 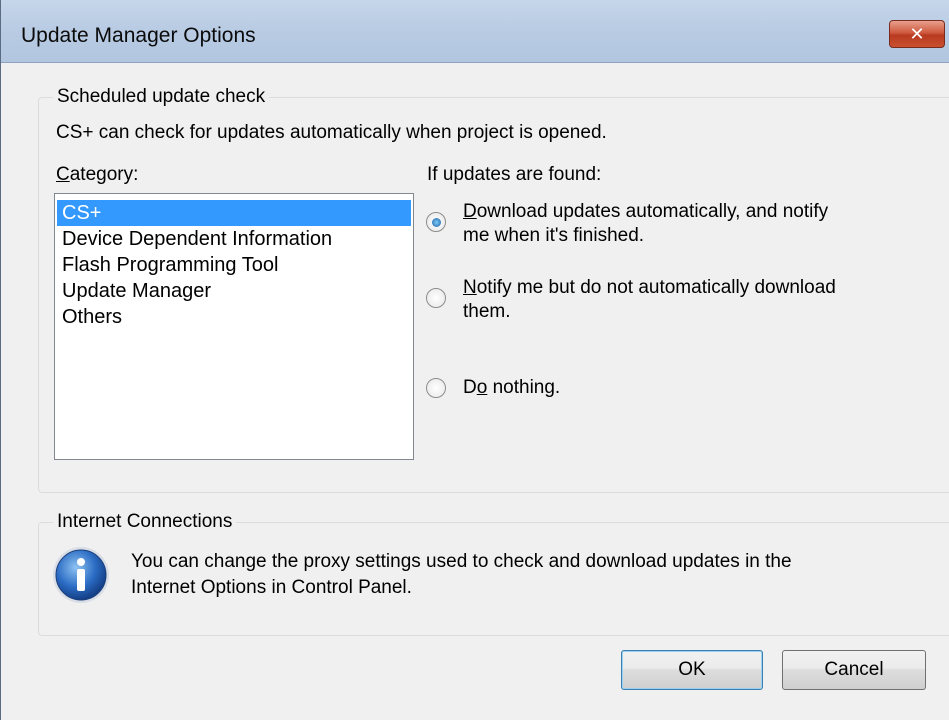 I want to click on close-button: ✕, so click(x=917, y=34).